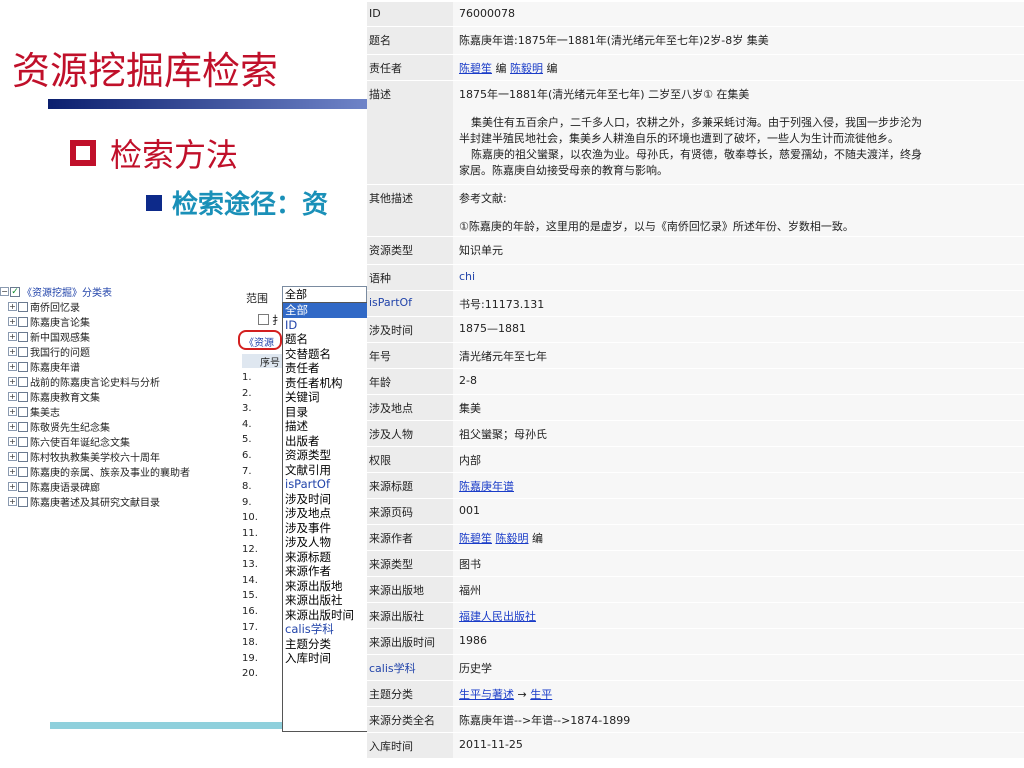 This screenshot has height=768, width=1024. I want to click on tree-root: − ✓ 《资源挖掘》分类表, so click(116, 291).